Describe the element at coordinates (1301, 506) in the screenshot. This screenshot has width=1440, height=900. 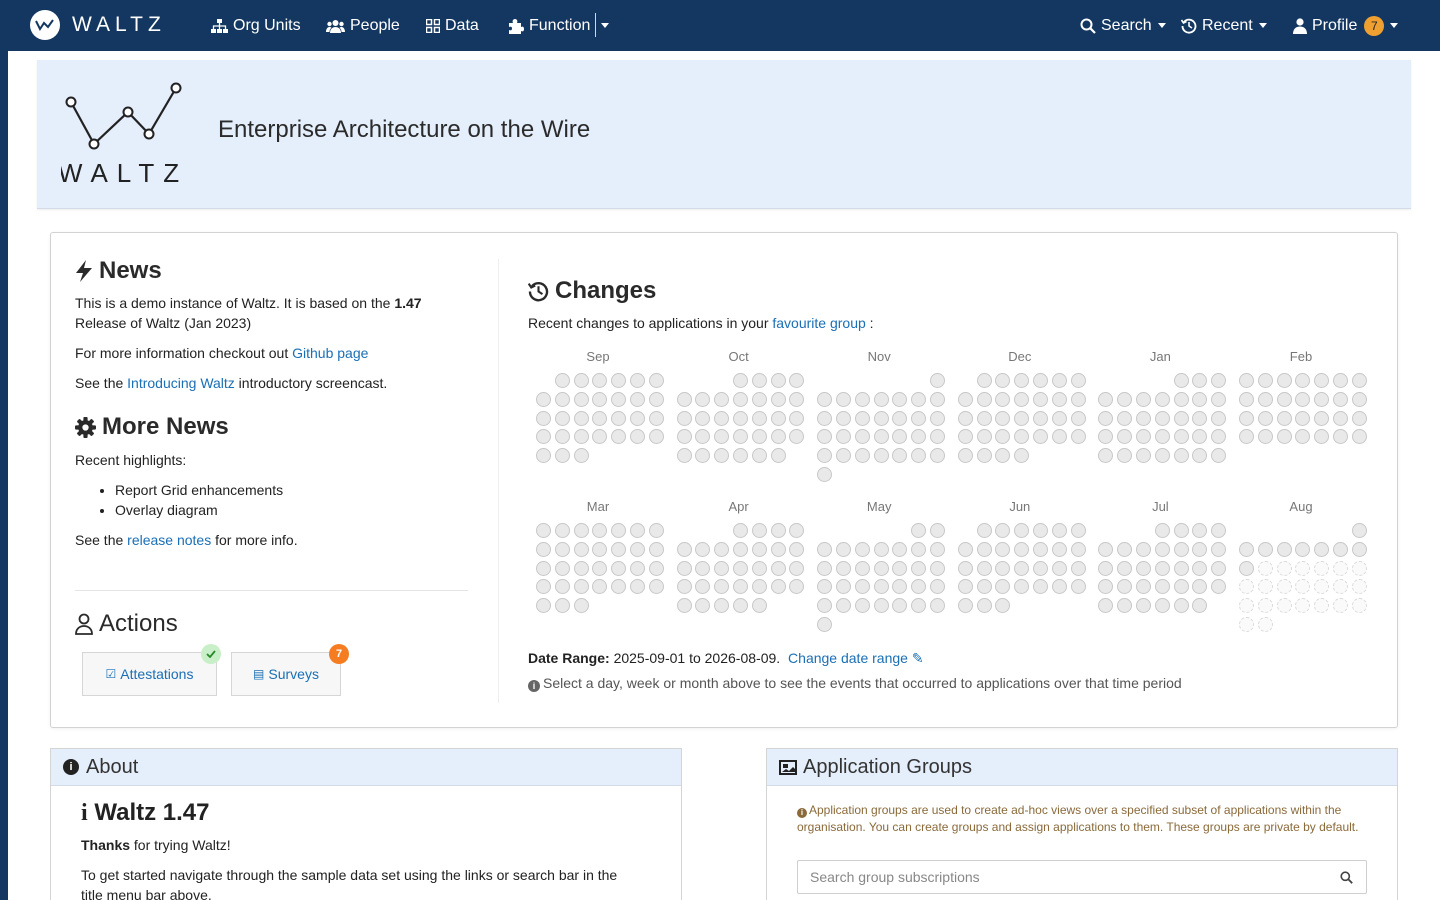
I see `calendar-month-label: Aug` at that location.